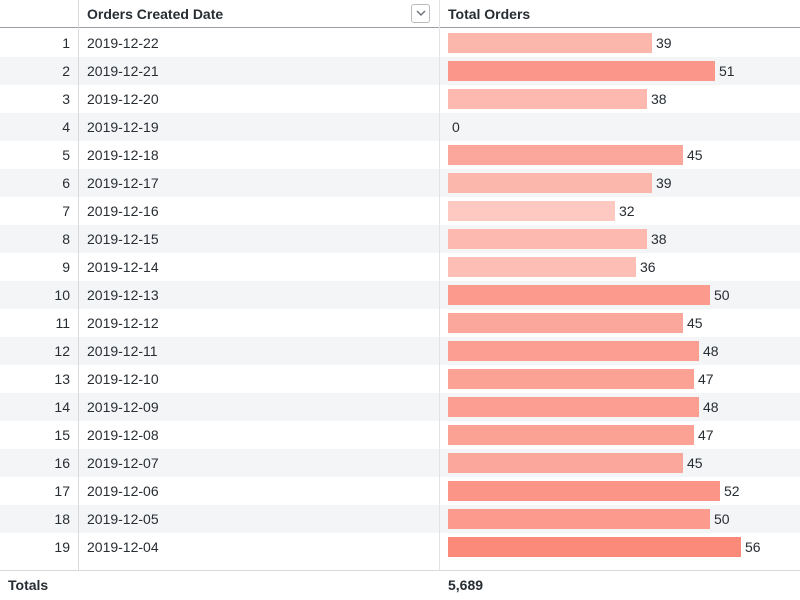  I want to click on chevron-down-icon, so click(421, 13).